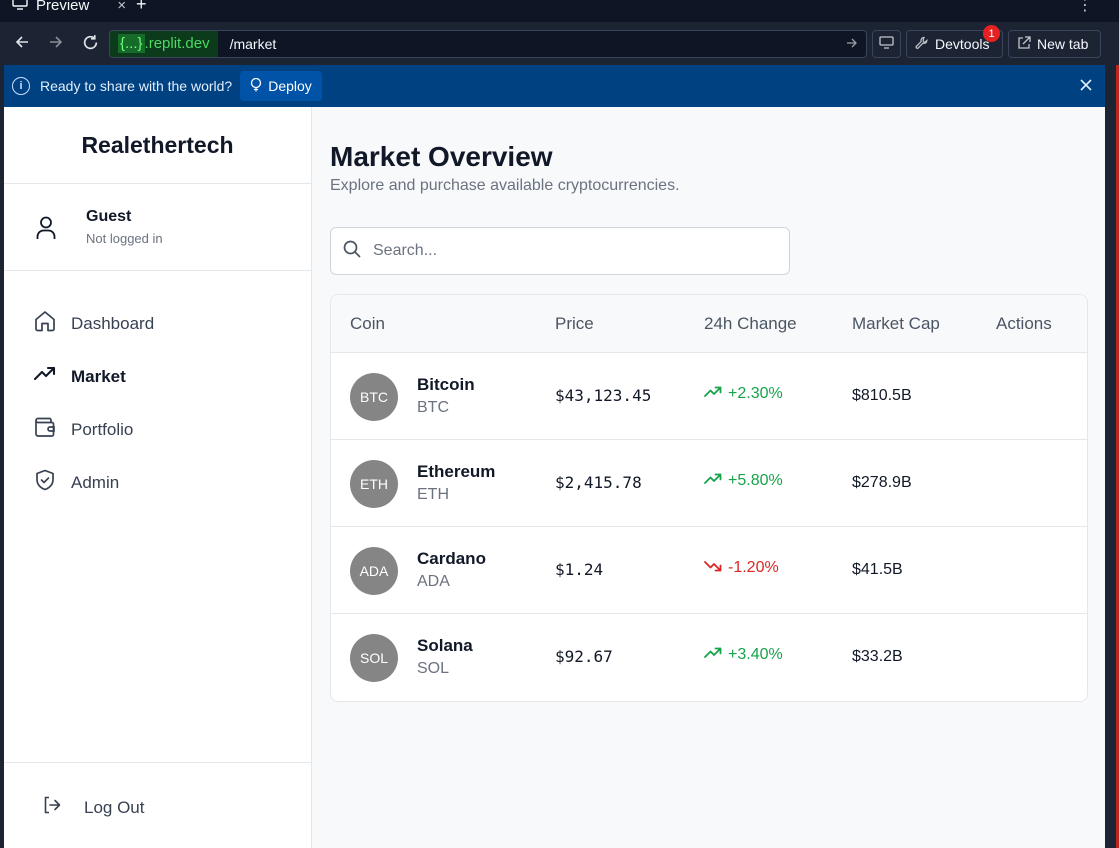  What do you see at coordinates (374, 658) in the screenshot?
I see `coin-avatar: SOL` at bounding box center [374, 658].